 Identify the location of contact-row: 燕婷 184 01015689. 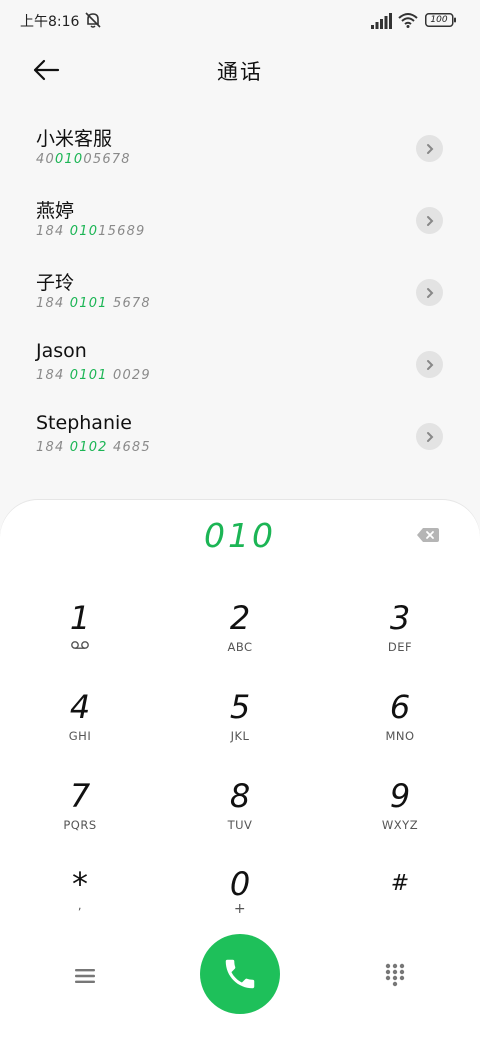
(240, 220).